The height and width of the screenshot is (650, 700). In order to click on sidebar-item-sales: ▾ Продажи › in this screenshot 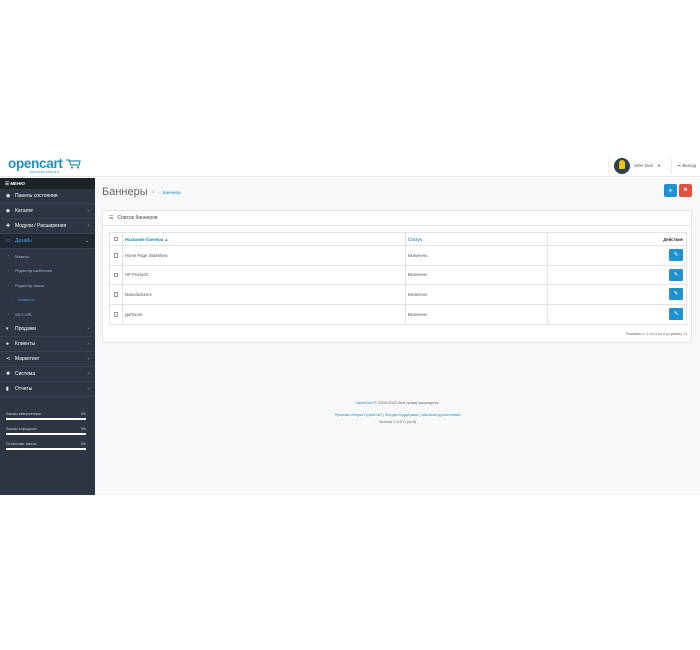, I will do `click(47, 329)`.